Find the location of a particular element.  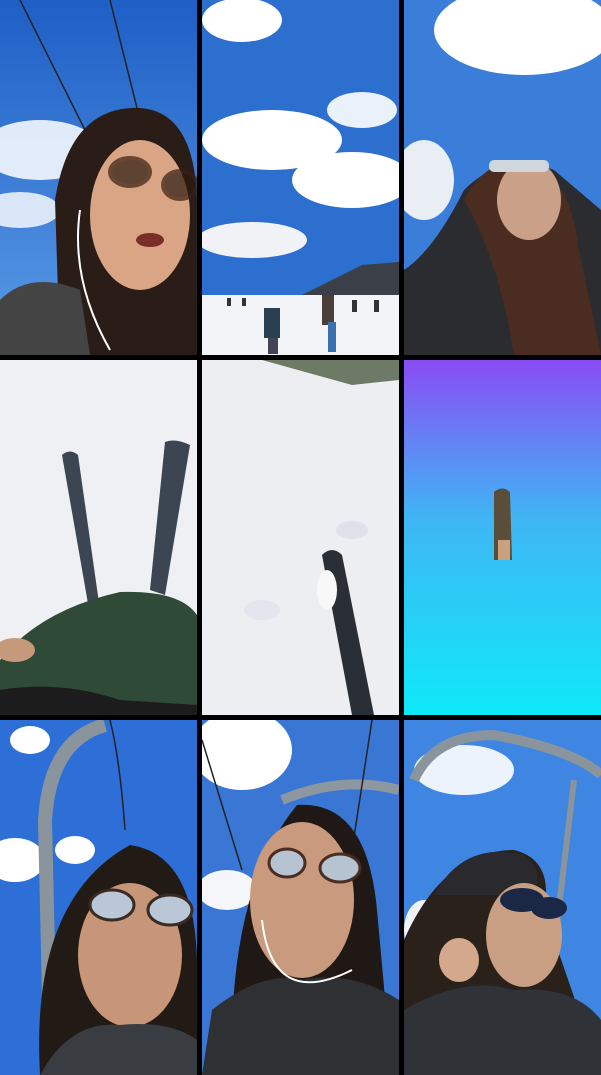

photo-tile-looking-up is located at coordinates (502, 177).